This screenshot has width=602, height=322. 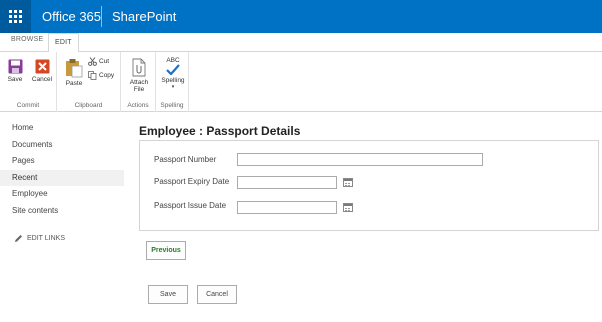 I want to click on save-button: Save, so click(x=168, y=294).